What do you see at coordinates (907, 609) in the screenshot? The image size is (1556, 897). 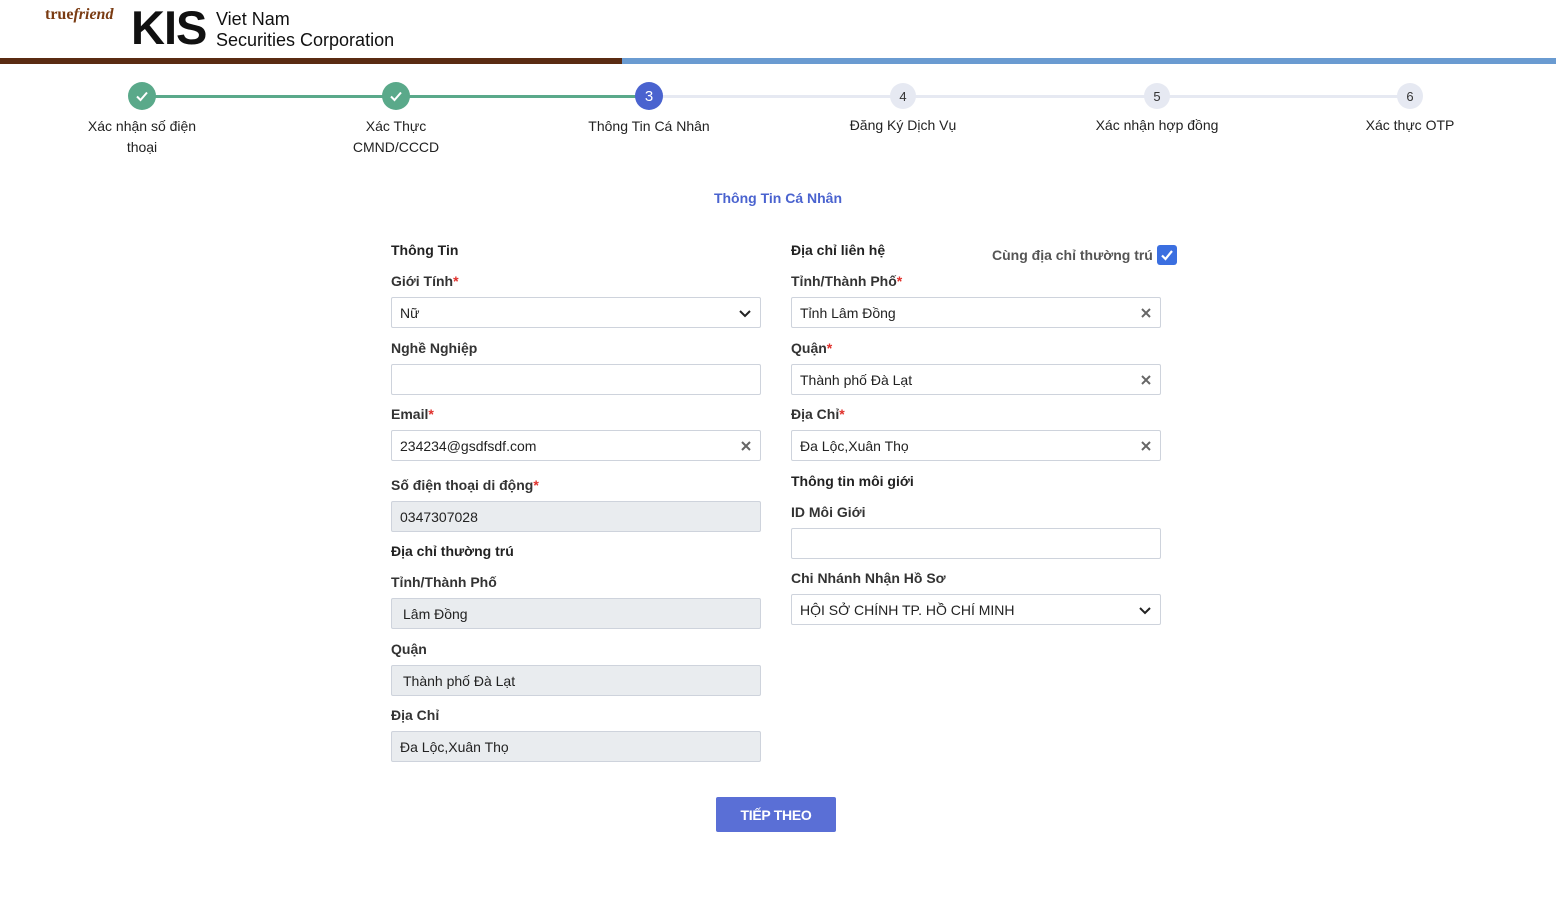 I see `branch-value: HỘI SỞ CHÍNH TP. HỒ CHÍ MINH` at bounding box center [907, 609].